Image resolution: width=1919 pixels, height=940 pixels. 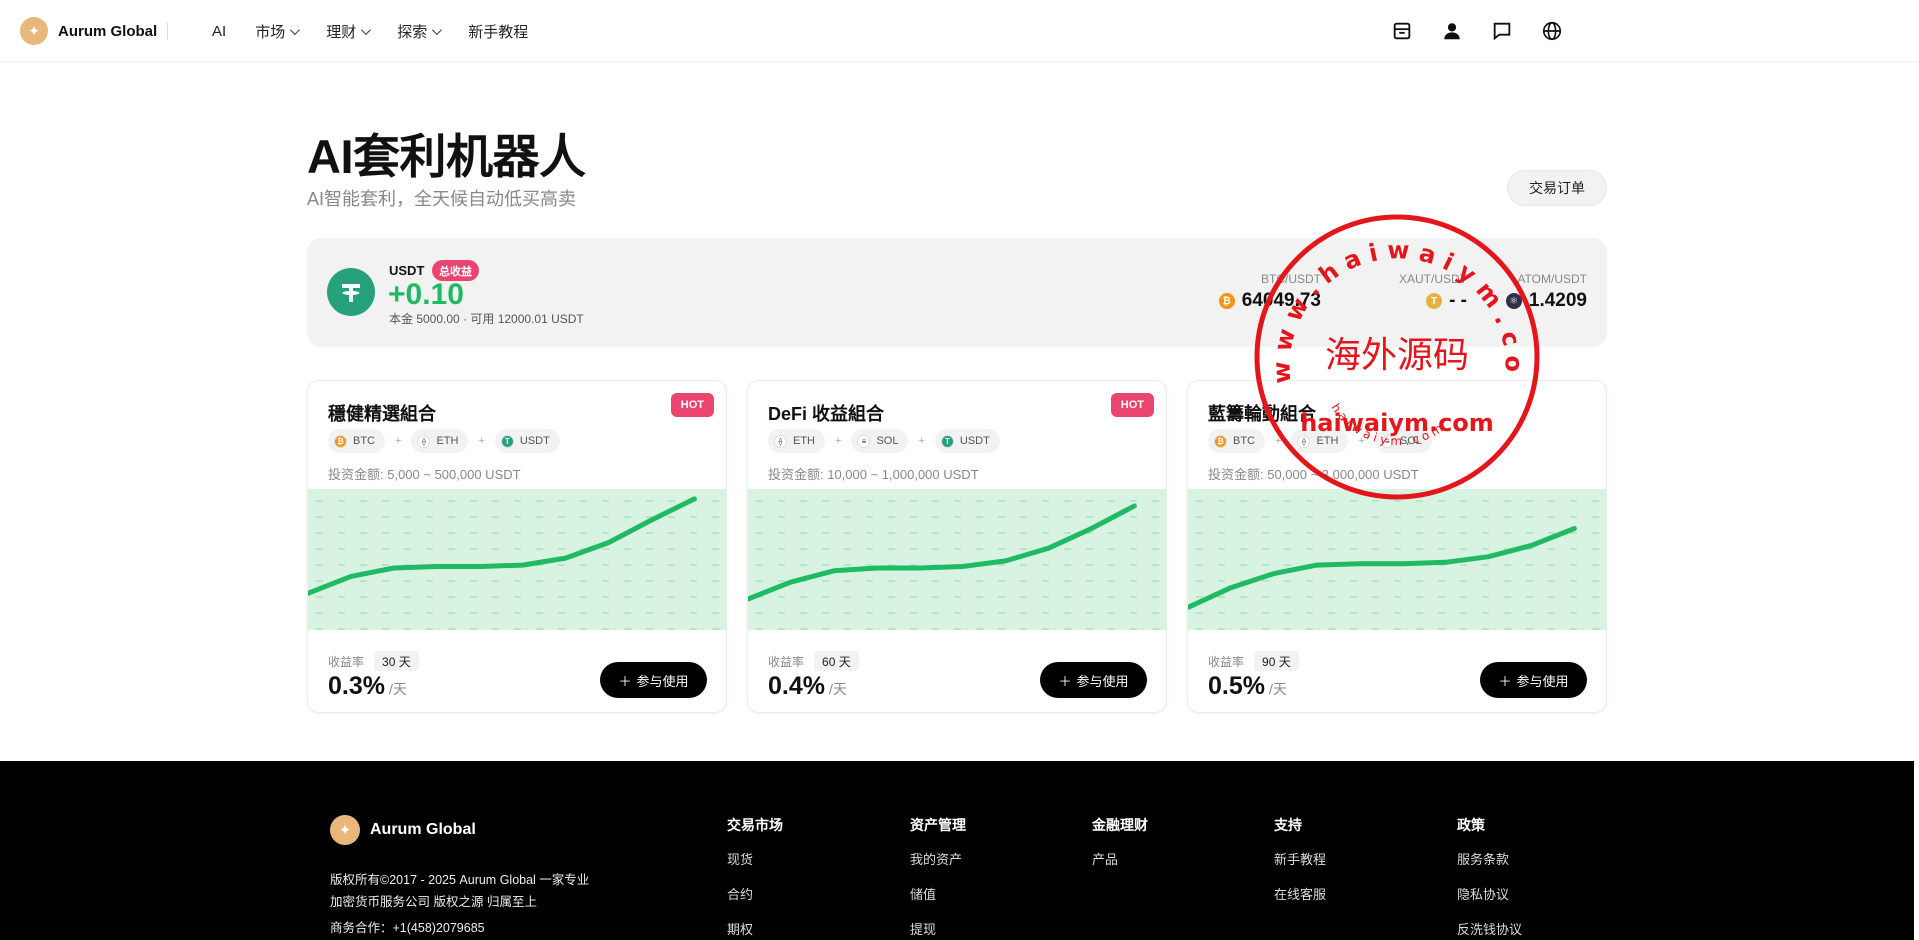 What do you see at coordinates (1552, 31) in the screenshot?
I see `globe-icon` at bounding box center [1552, 31].